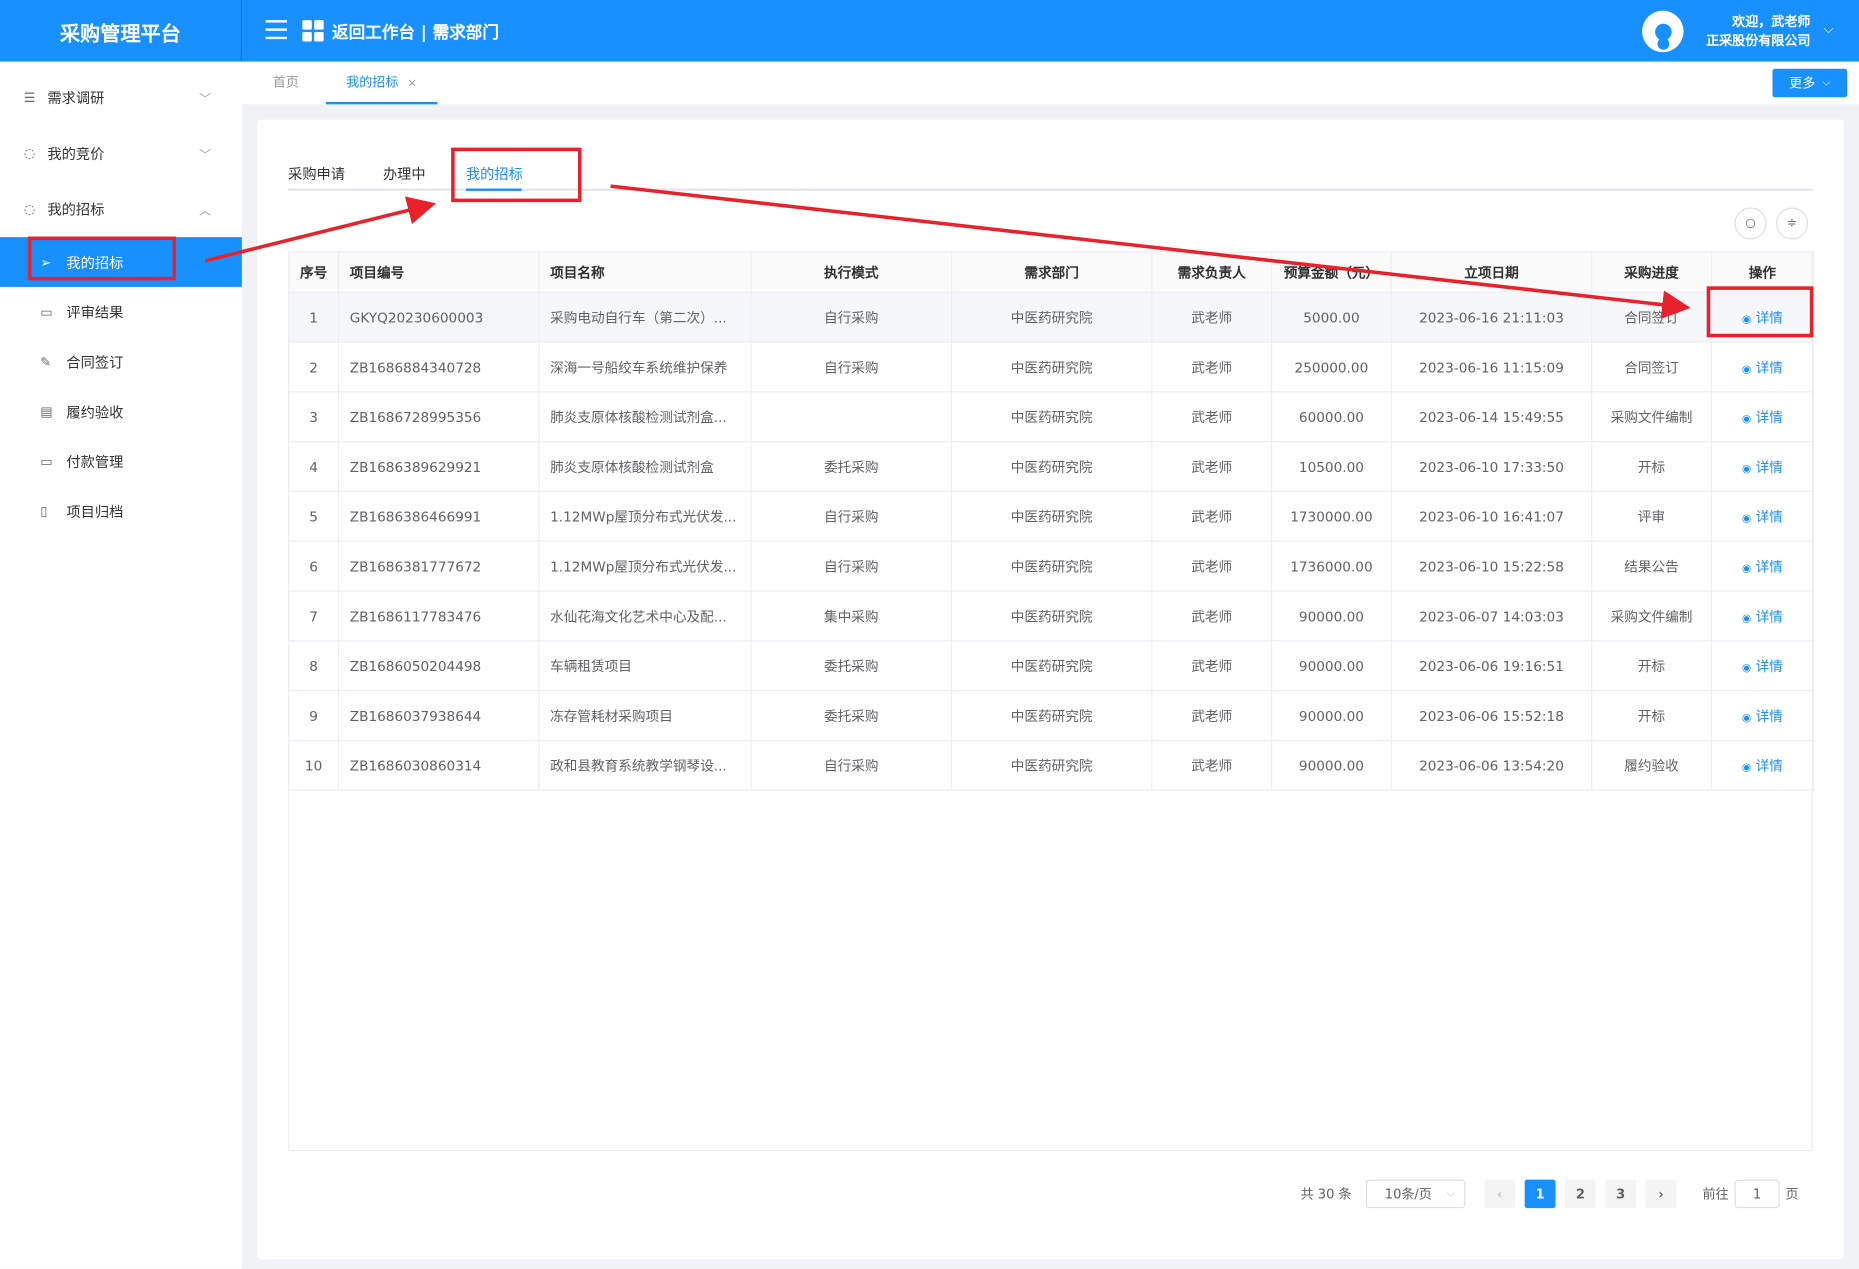 The width and height of the screenshot is (1859, 1269). What do you see at coordinates (1652, 566) in the screenshot?
I see `table-cell: 结果公告` at bounding box center [1652, 566].